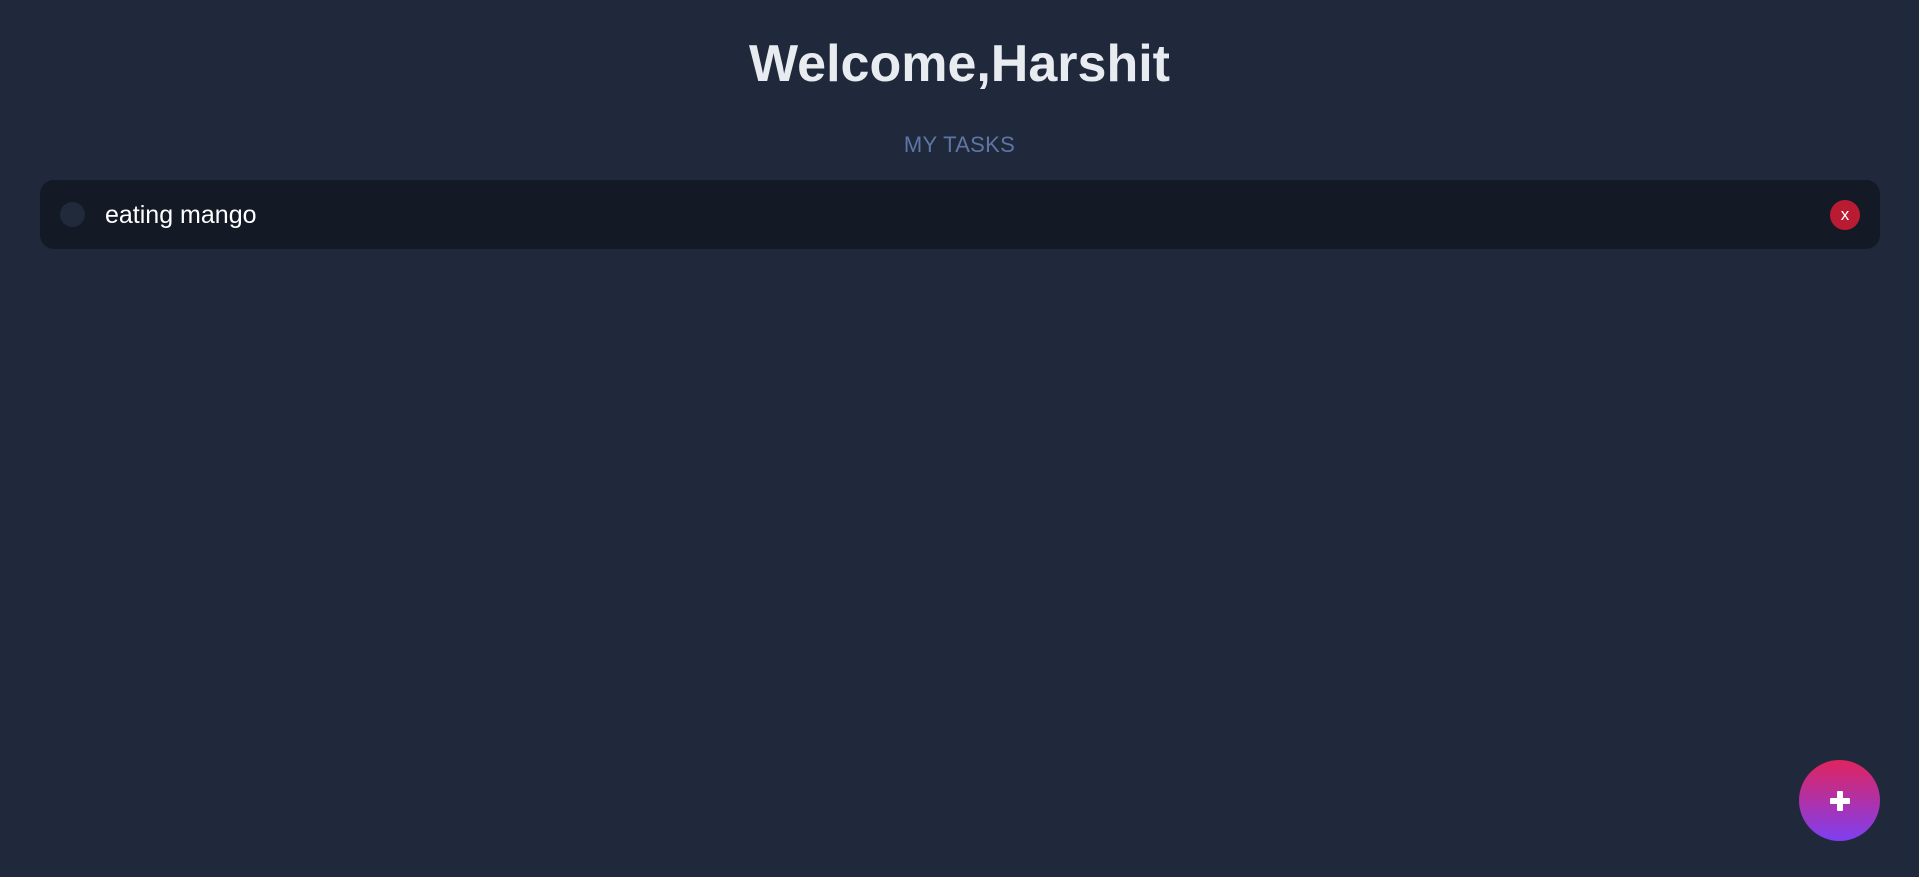 The image size is (1919, 877). I want to click on task-list: eating mango x, so click(960, 214).